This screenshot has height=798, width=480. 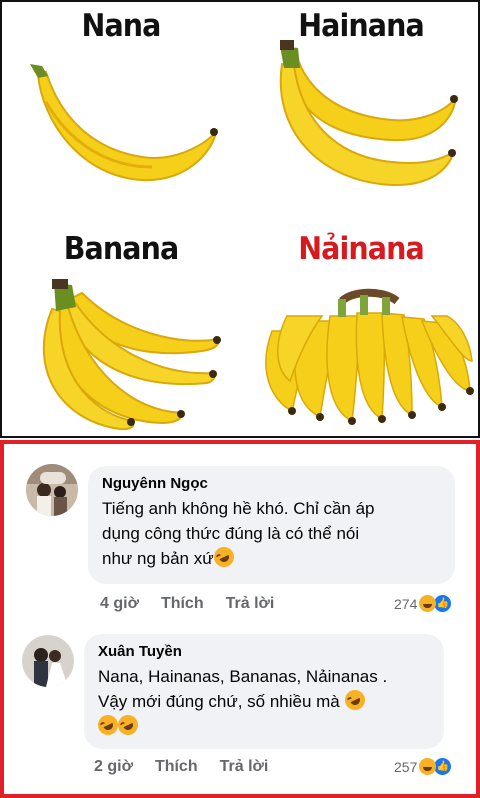 I want to click on meme-panel-nainana: Nảinana, so click(x=361, y=329).